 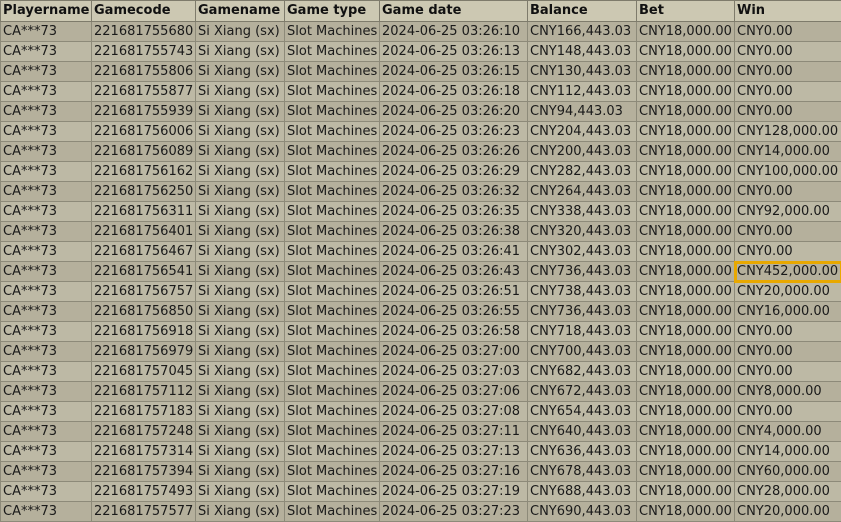 What do you see at coordinates (46, 11) in the screenshot?
I see `column-header-playername: Playername` at bounding box center [46, 11].